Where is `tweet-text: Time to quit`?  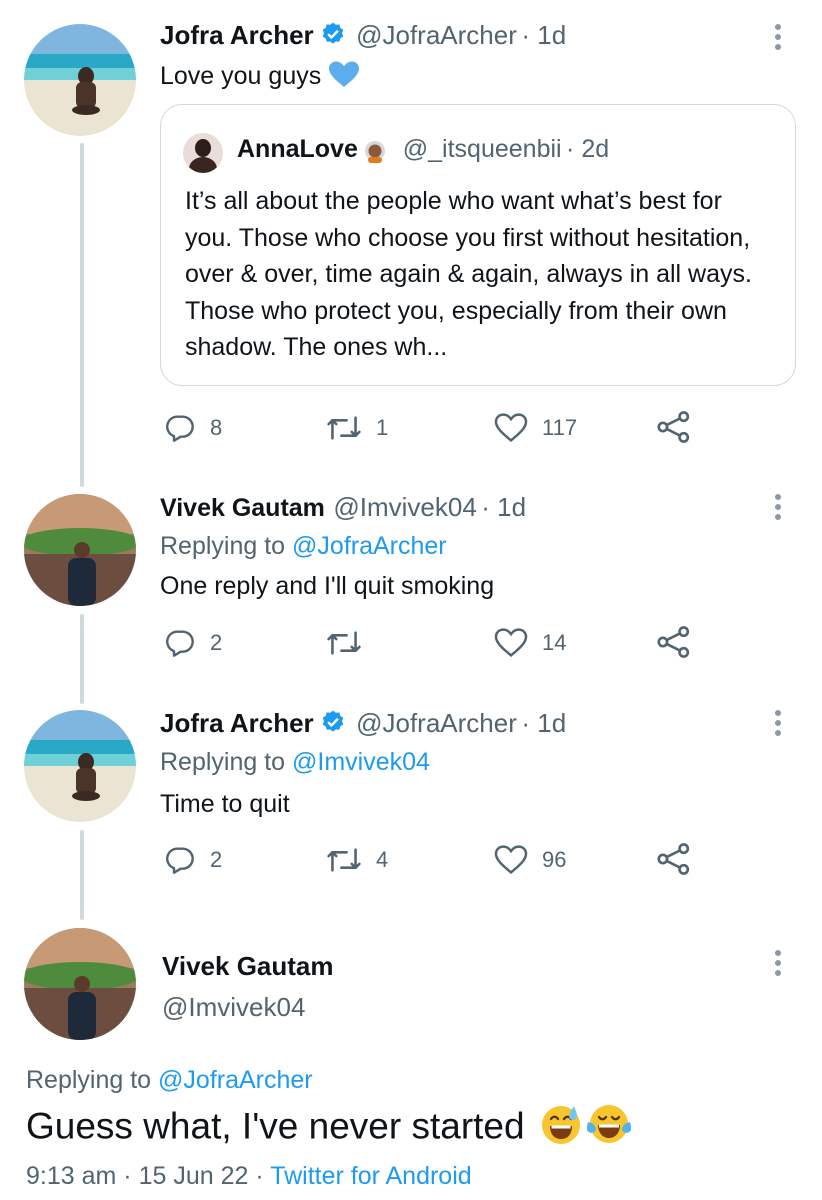 tweet-text: Time to quit is located at coordinates (225, 804).